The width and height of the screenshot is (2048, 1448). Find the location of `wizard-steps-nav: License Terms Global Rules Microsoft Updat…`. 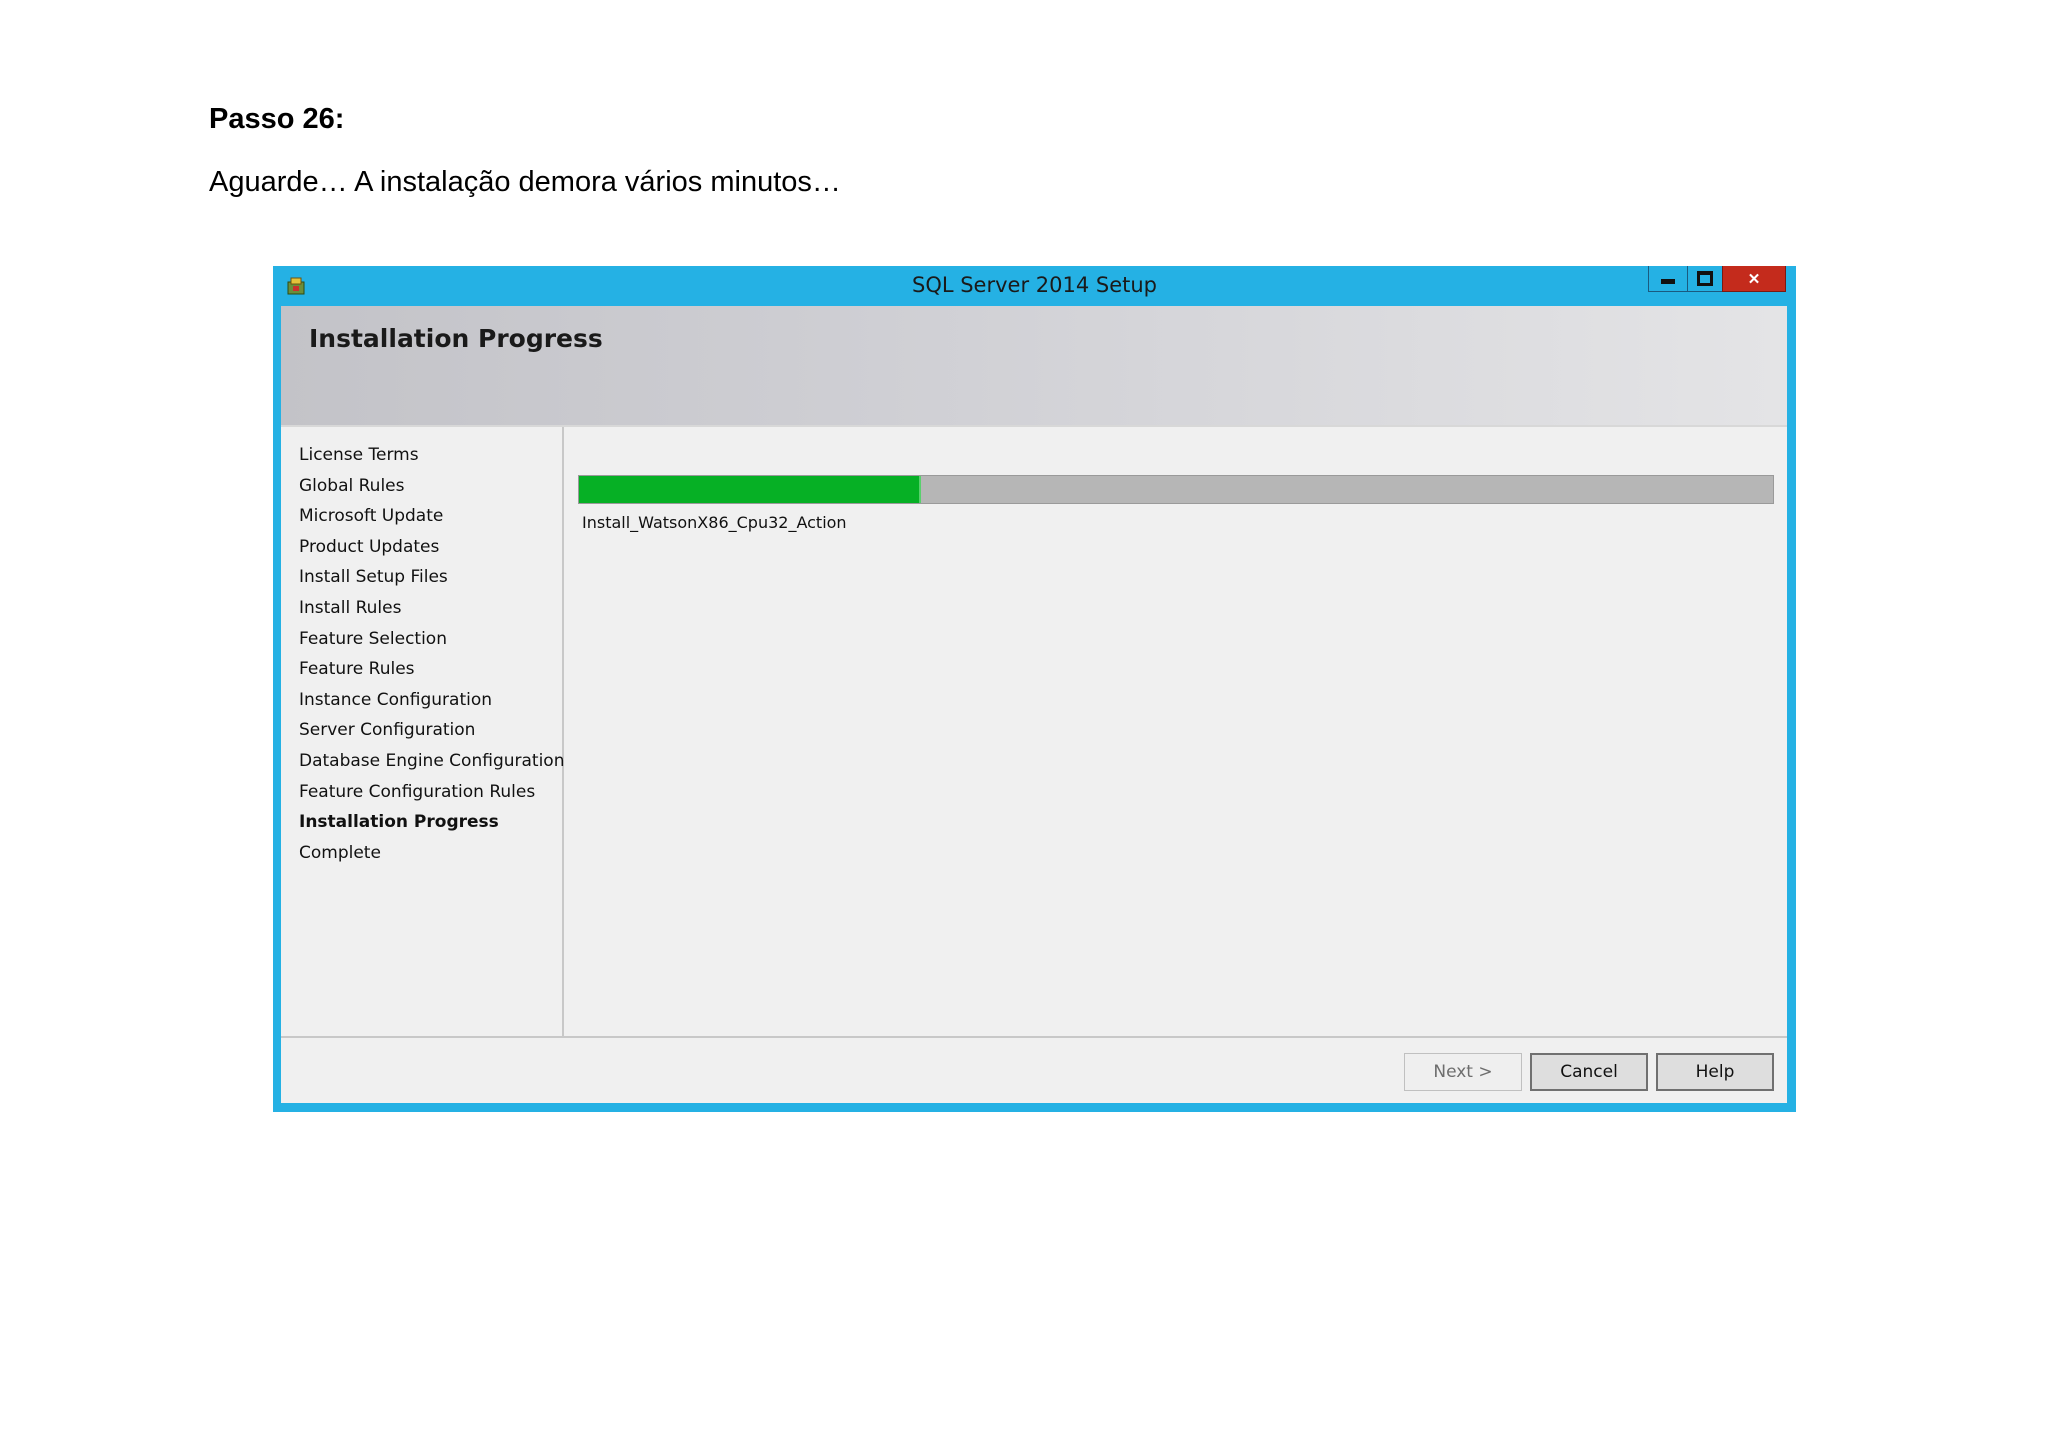

wizard-steps-nav: License Terms Global Rules Microsoft Updat… is located at coordinates (422, 731).